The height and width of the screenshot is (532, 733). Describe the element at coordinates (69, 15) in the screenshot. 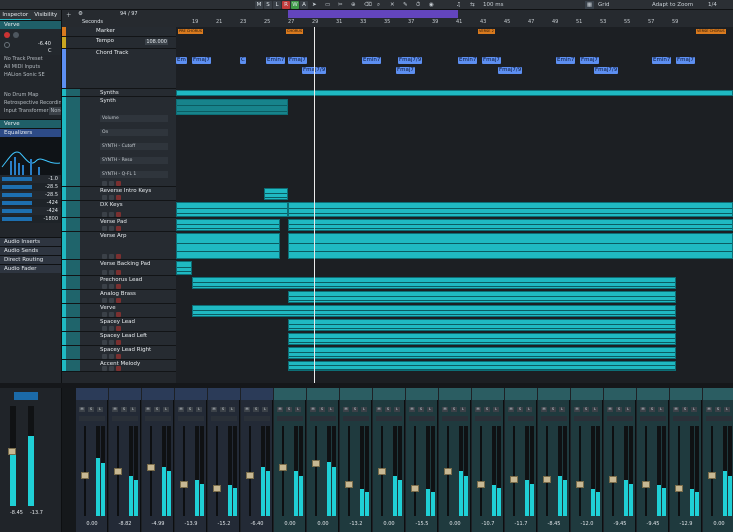

I see `add-track-icon: ＋` at that location.